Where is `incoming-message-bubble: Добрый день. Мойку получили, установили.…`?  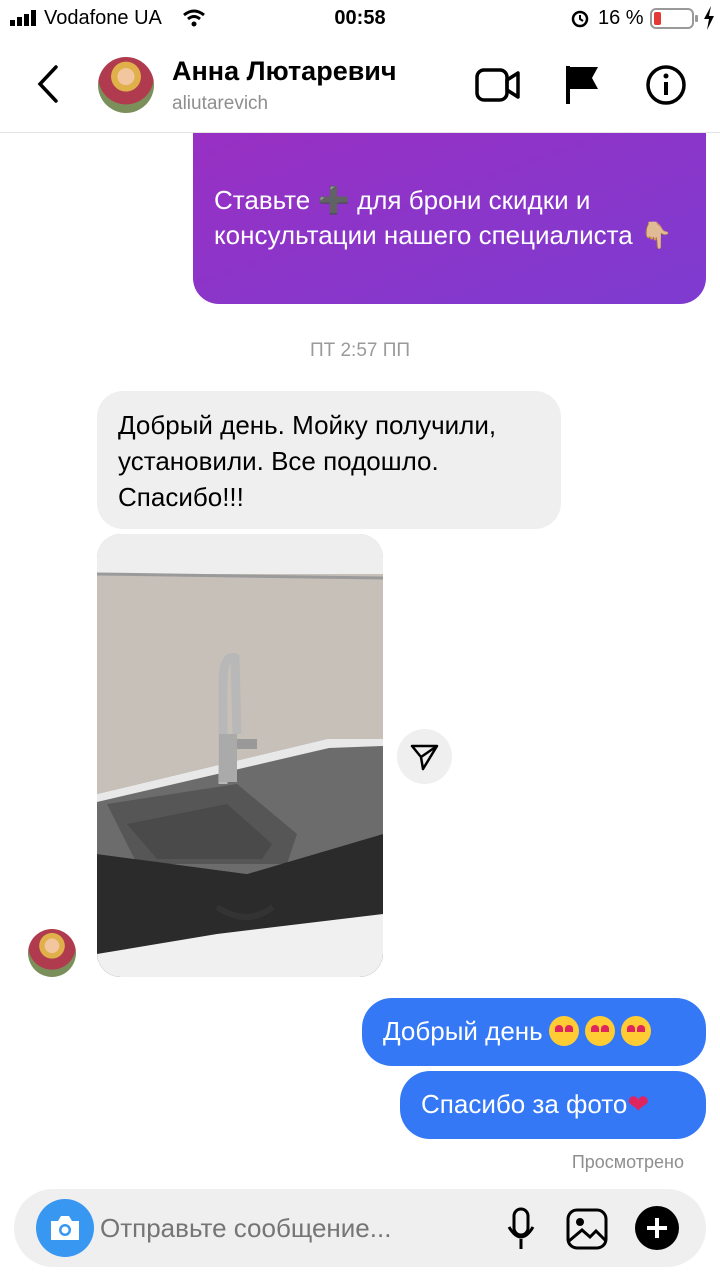 incoming-message-bubble: Добрый день. Мойку получили, установили.… is located at coordinates (329, 460).